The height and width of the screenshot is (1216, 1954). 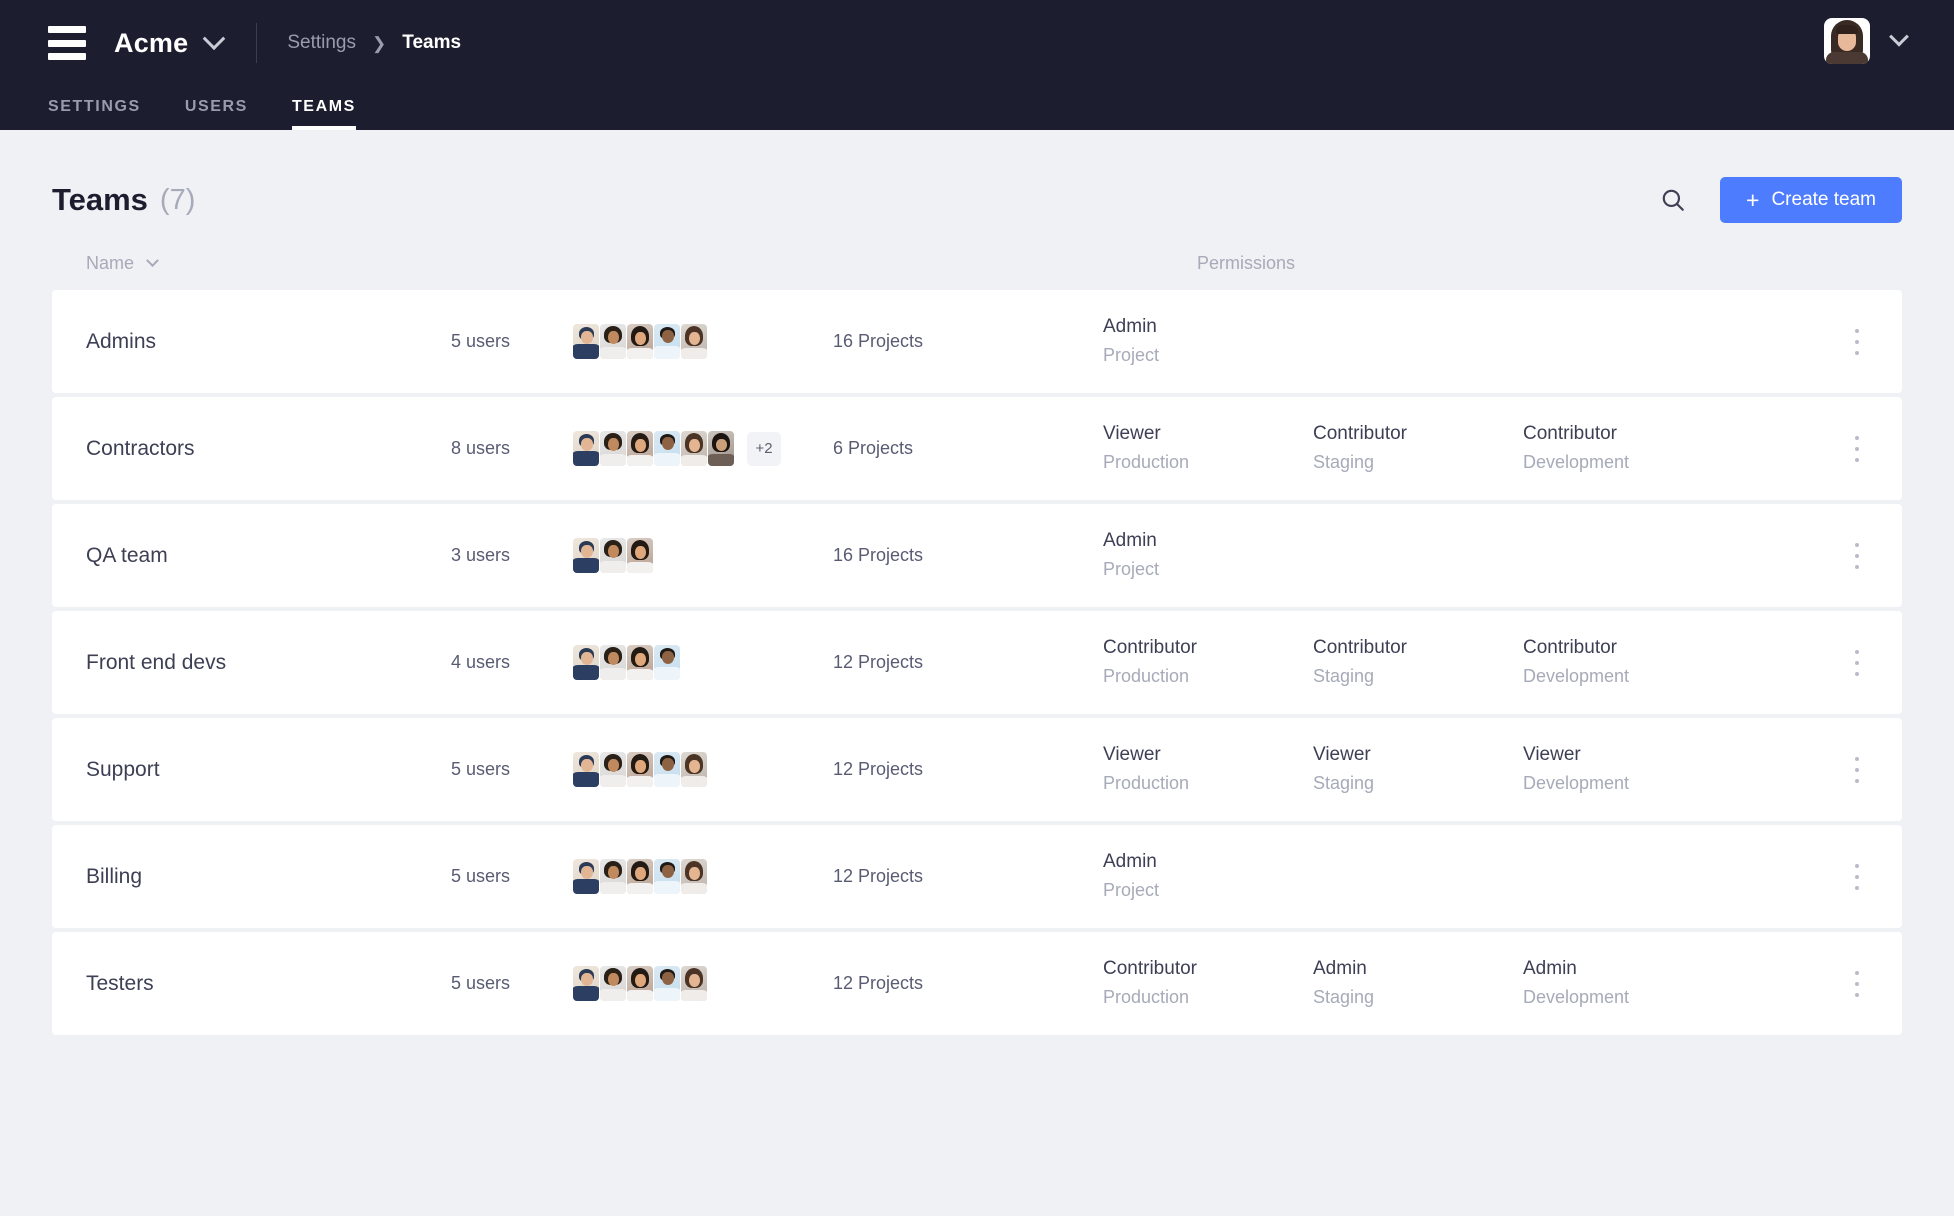 I want to click on team-name: Support, so click(x=123, y=769).